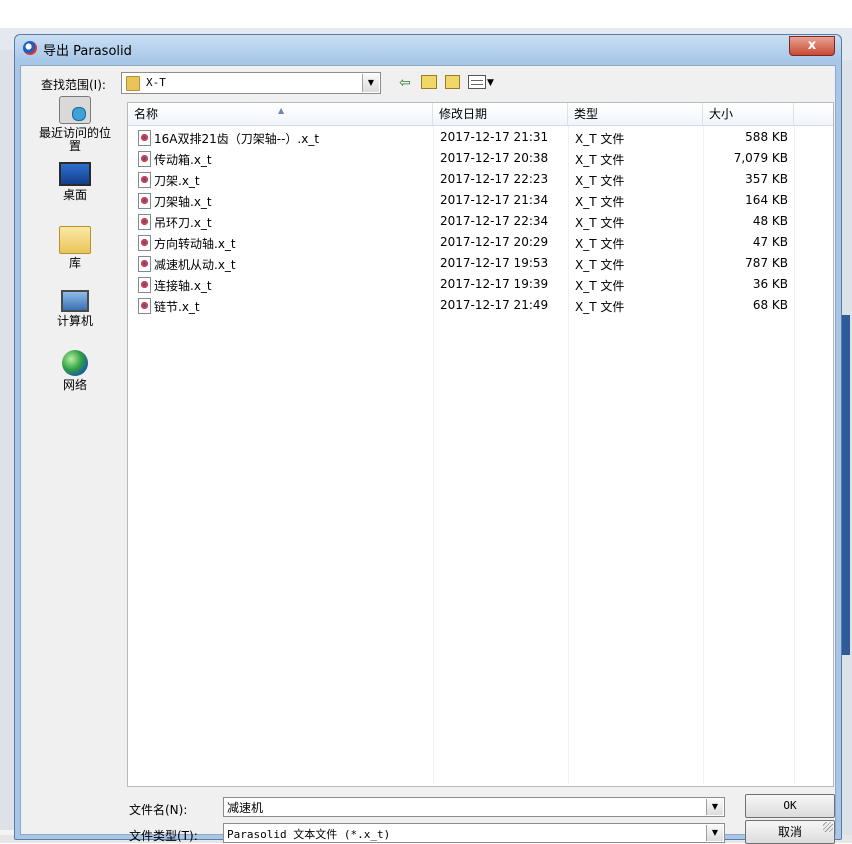  Describe the element at coordinates (477, 82) in the screenshot. I see `view-menu-icon` at that location.